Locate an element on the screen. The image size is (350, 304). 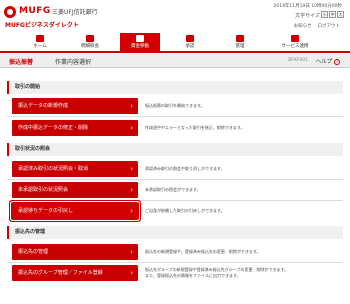
home-icon is located at coordinates (40, 38).